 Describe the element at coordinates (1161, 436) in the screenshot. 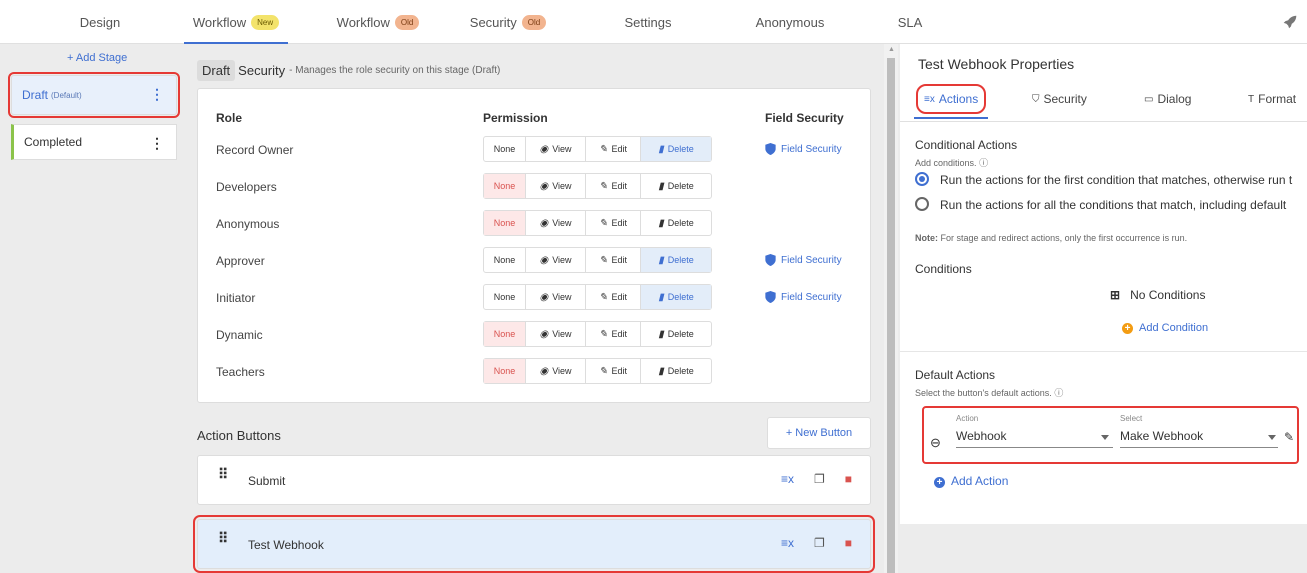

I see `webhook-select: Make Webhook` at that location.